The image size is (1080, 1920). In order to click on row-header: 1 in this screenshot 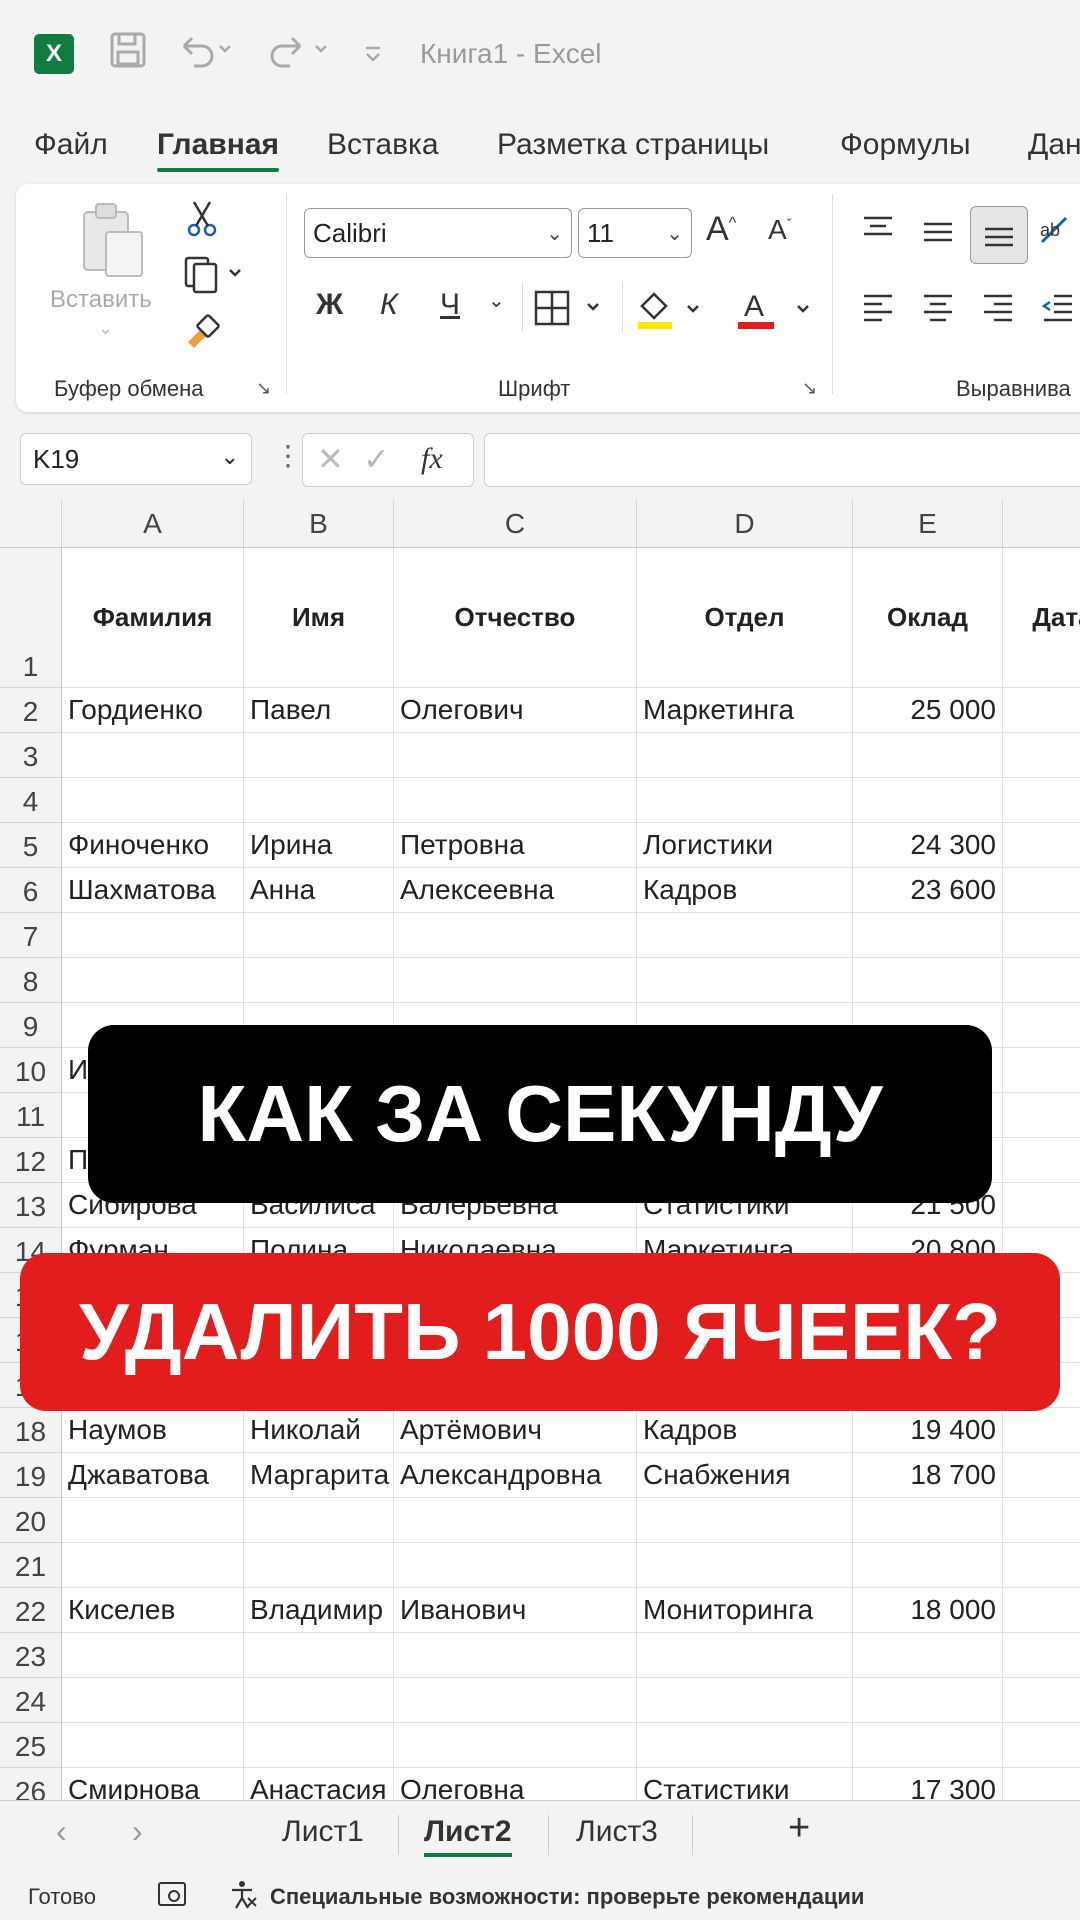, I will do `click(31, 618)`.